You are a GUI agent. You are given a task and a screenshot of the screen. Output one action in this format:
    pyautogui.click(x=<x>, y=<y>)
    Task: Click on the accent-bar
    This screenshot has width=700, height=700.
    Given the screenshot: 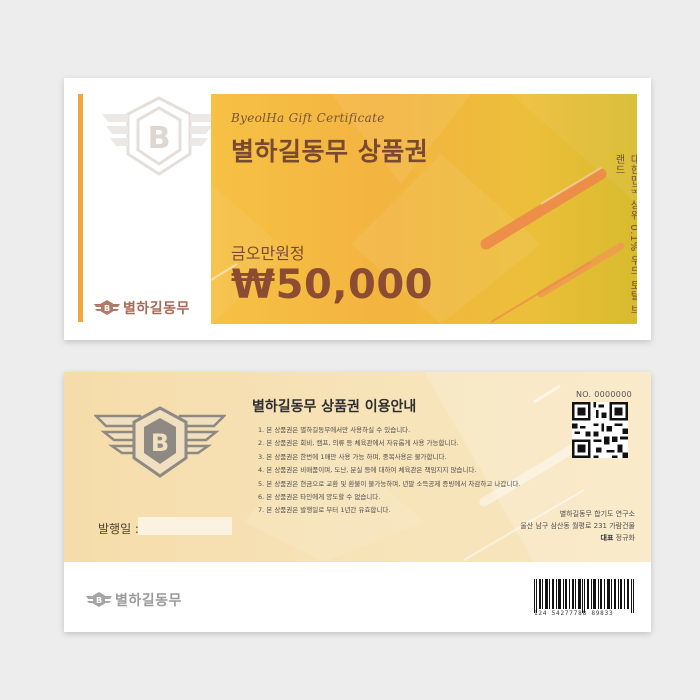 What is the action you would take?
    pyautogui.click(x=80, y=208)
    